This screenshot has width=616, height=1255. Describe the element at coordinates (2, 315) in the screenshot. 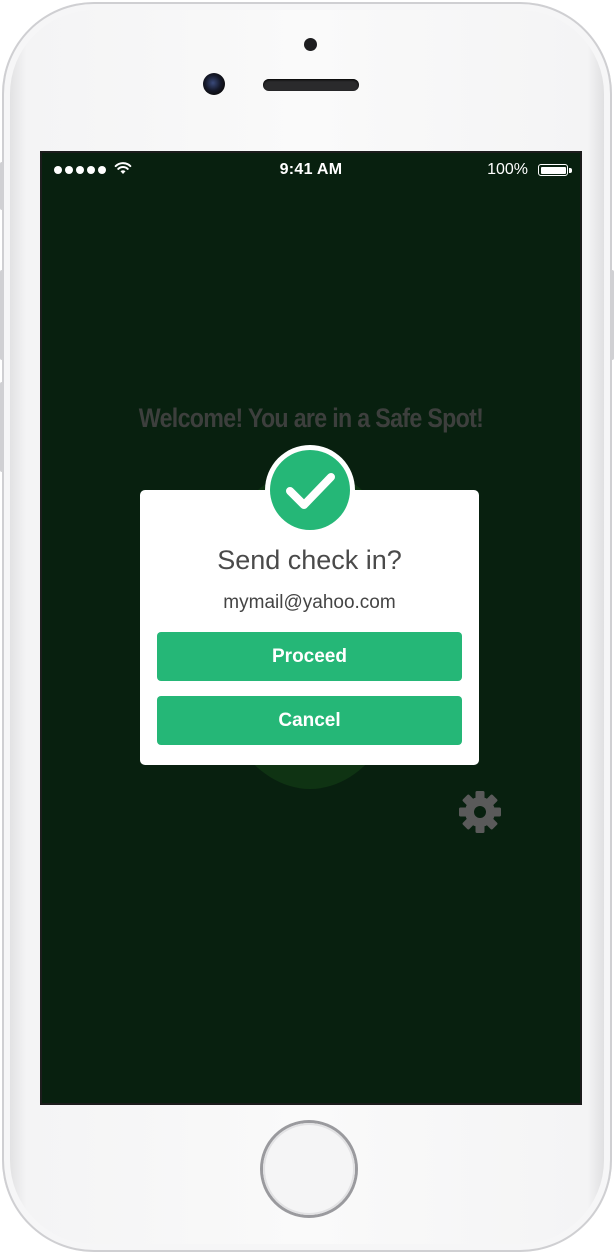

I see `volume-up-button` at that location.